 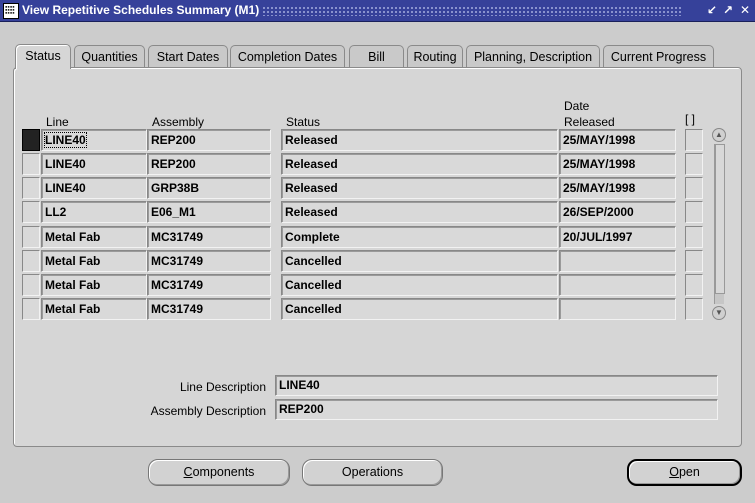 I want to click on cell-assembly: GRP38B, so click(x=209, y=188).